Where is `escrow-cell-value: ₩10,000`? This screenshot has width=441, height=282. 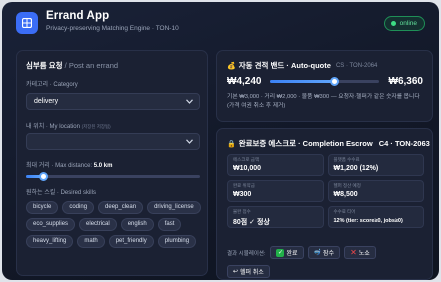 escrow-cell-value: ₩10,000 is located at coordinates (247, 168).